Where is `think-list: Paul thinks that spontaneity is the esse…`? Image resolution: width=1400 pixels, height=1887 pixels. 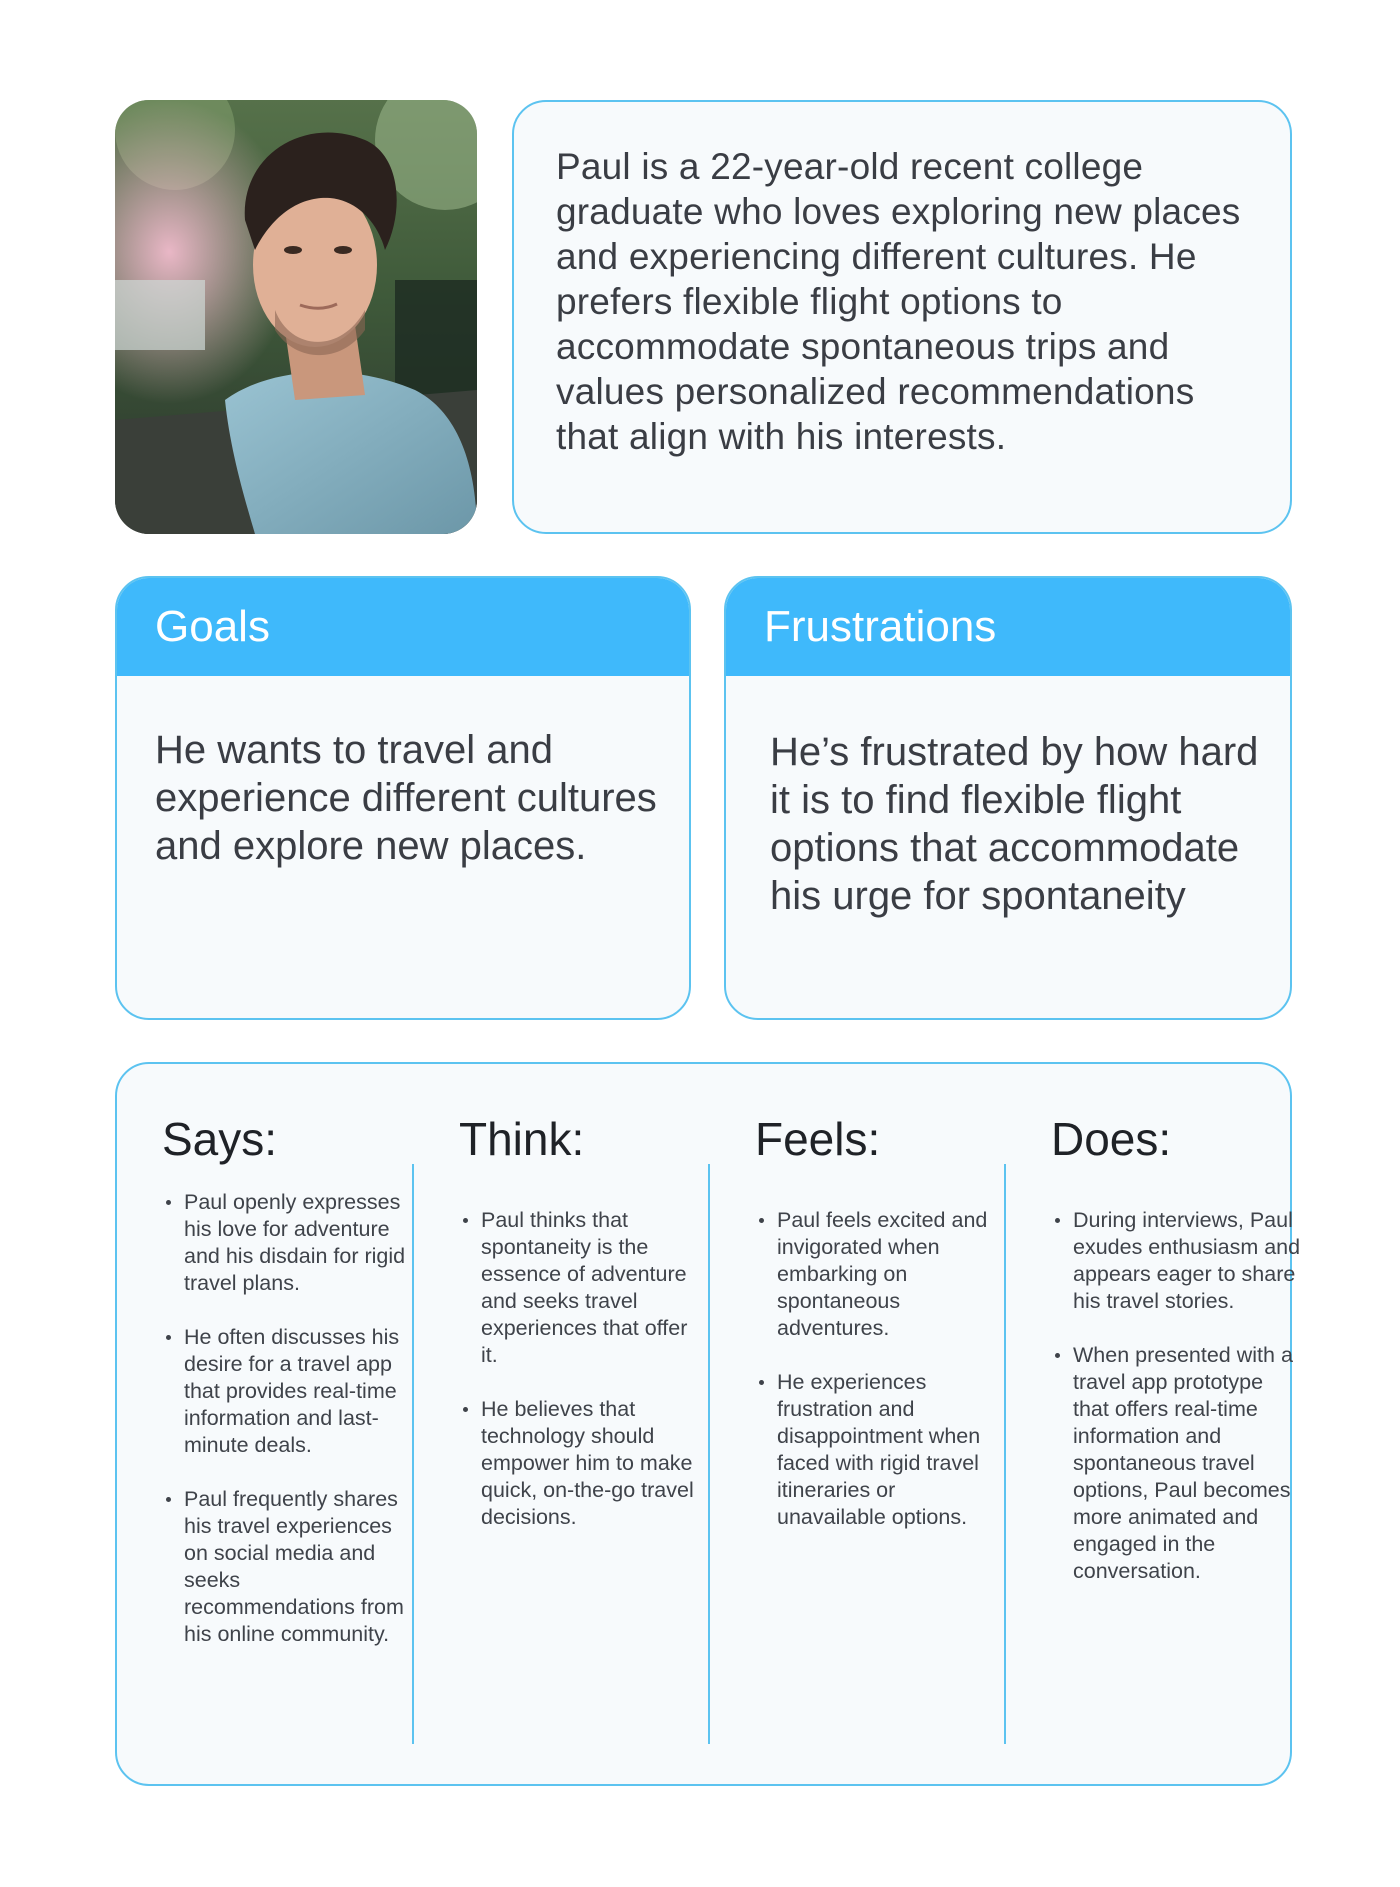
think-list: Paul thinks that spontaneity is the esse… is located at coordinates (584, 1382).